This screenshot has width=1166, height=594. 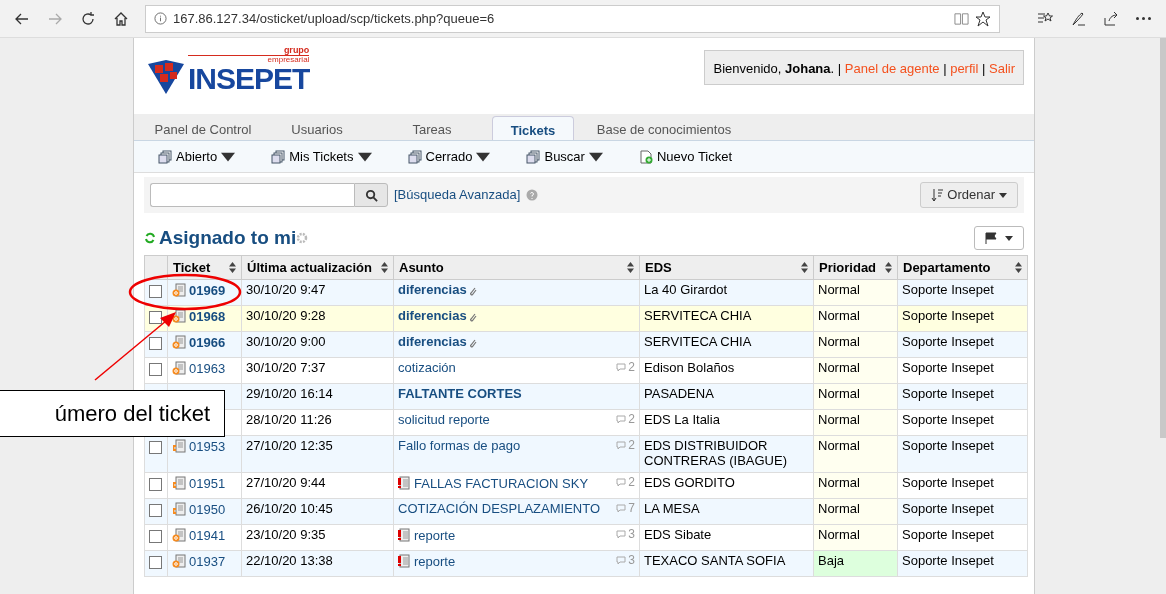 I want to click on address-bar: 167.86.127.34/osticket/upload/scp/tickets.php?queue=6, so click(x=572, y=18).